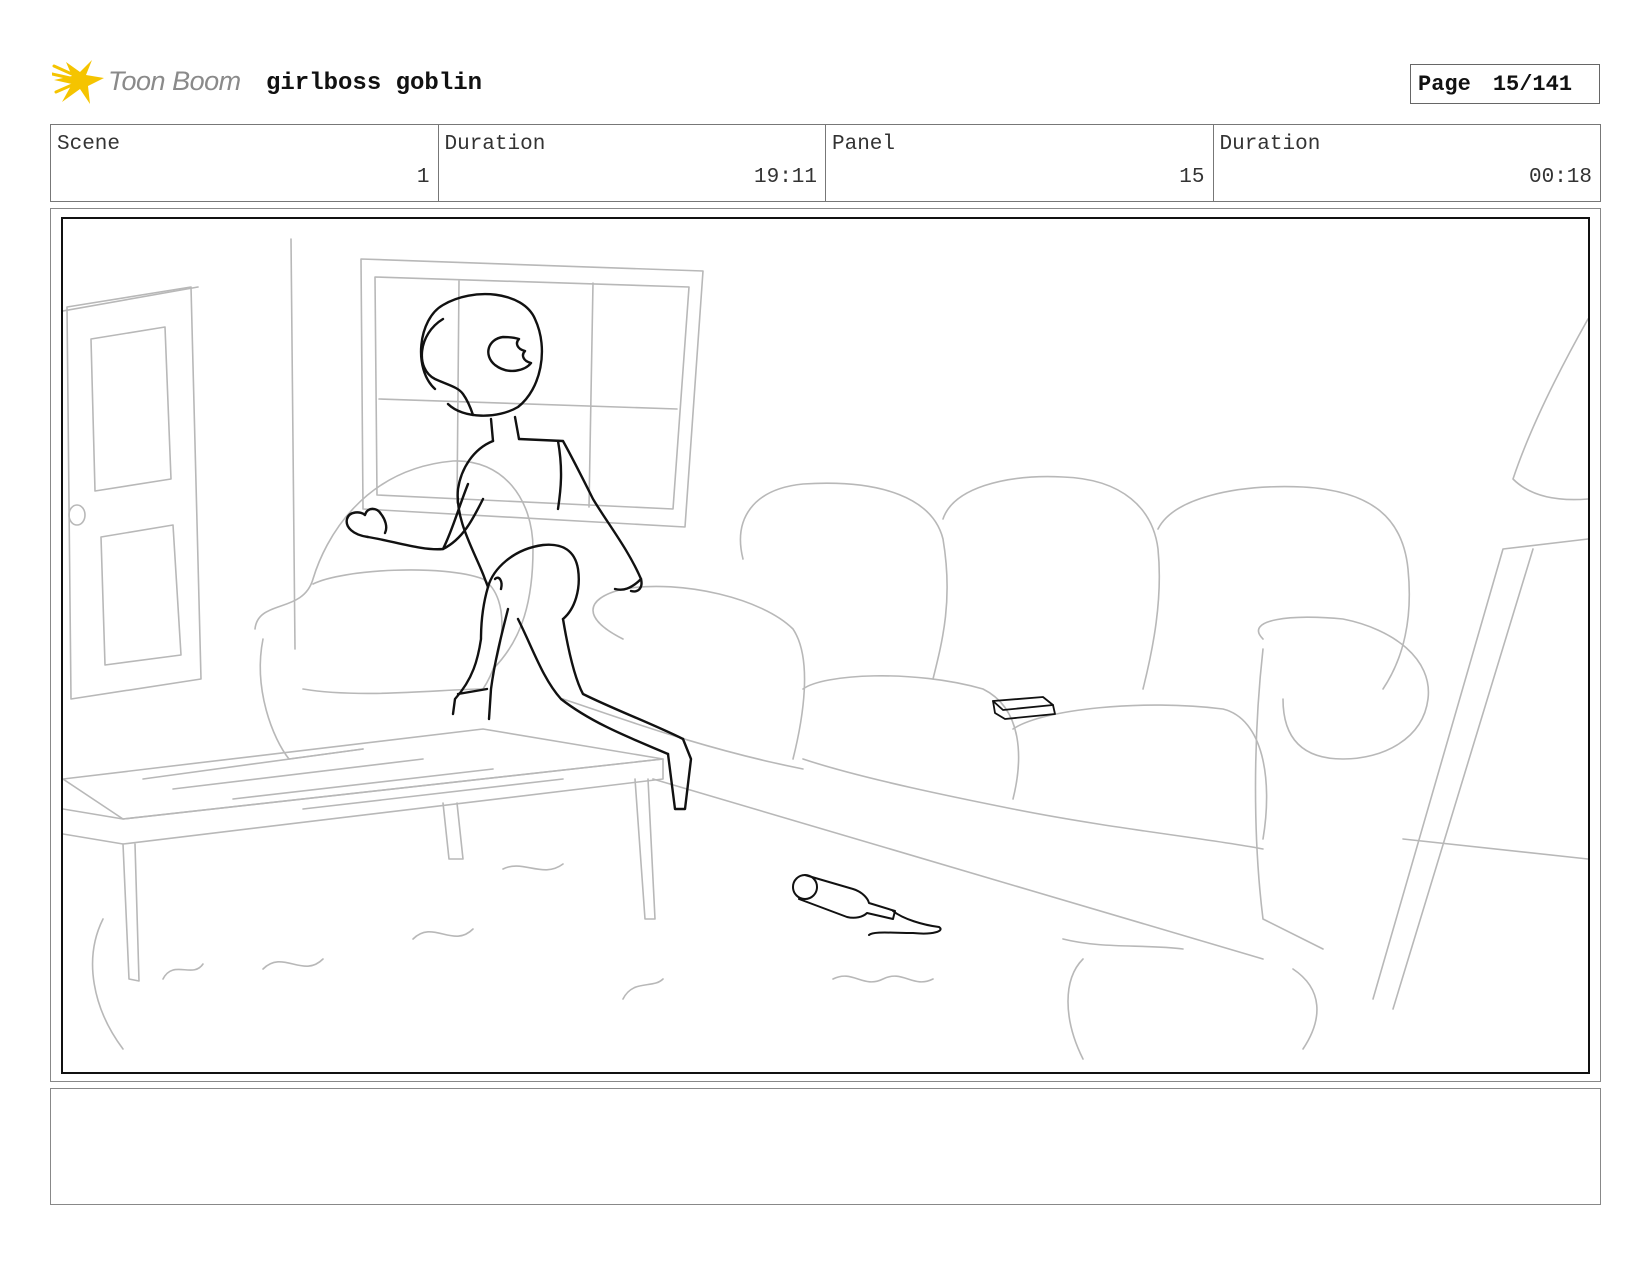  I want to click on project-title: girlboss goblin, so click(374, 83).